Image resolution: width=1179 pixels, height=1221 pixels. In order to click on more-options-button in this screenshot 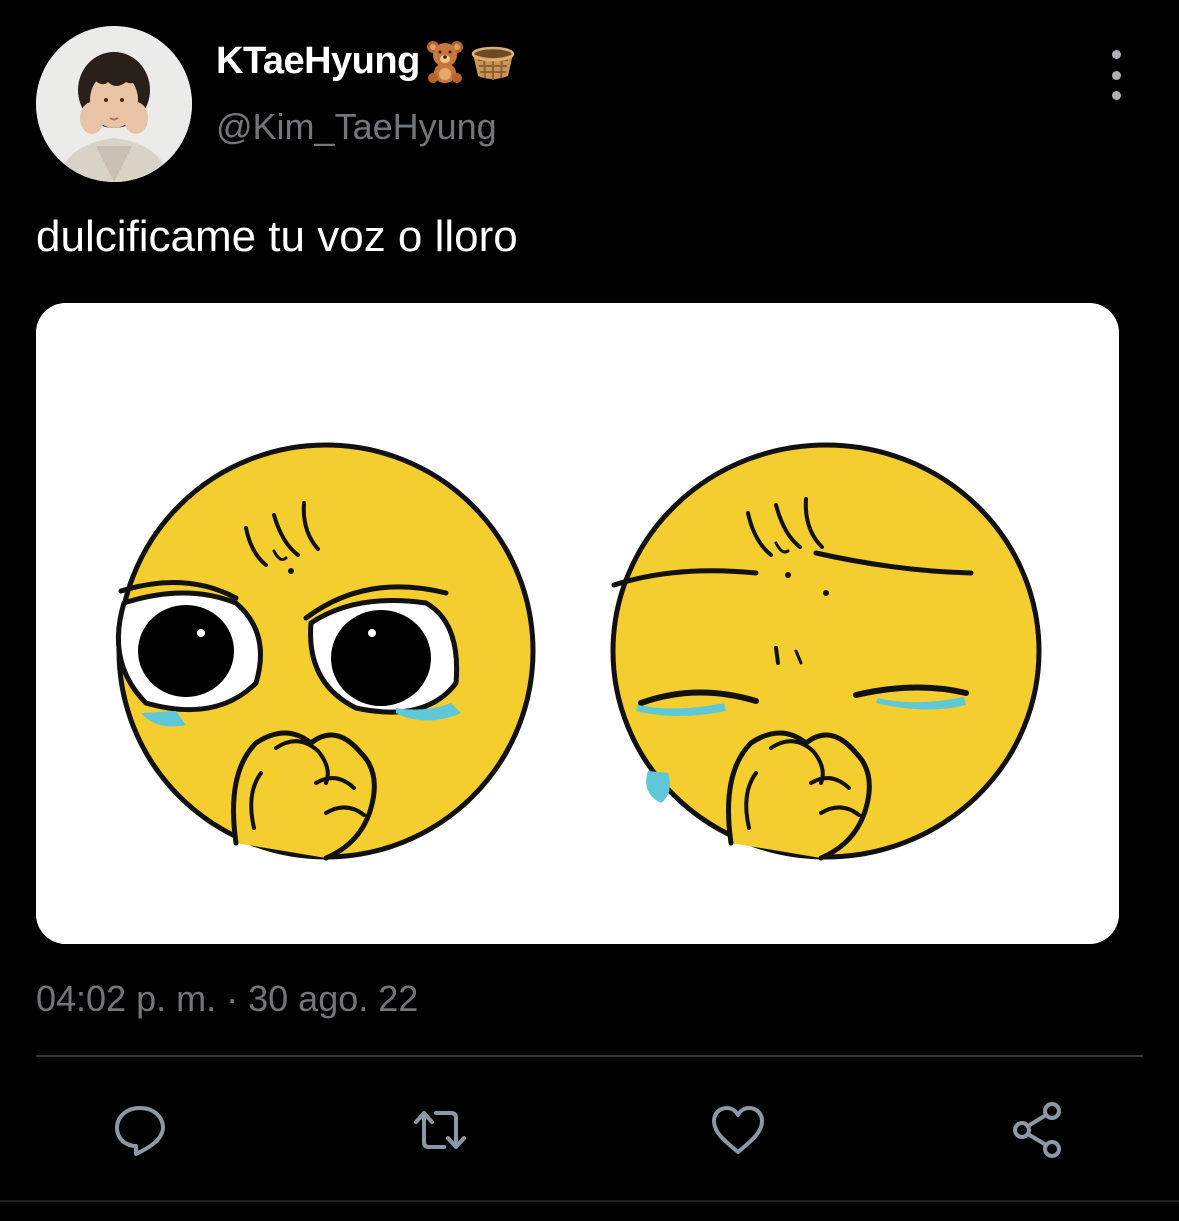, I will do `click(1116, 75)`.